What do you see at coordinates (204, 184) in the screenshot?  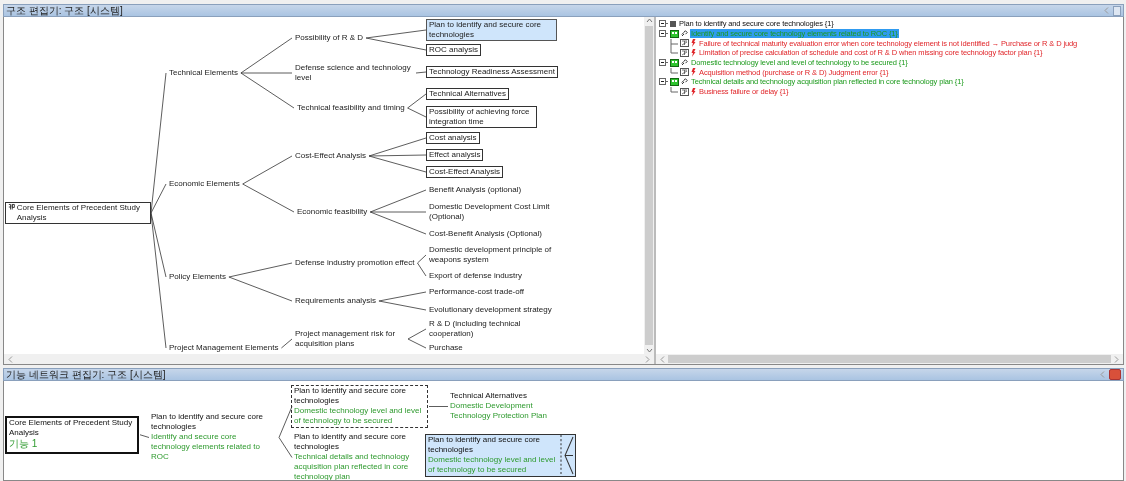 I see `mind-map-node: Economic Elements` at bounding box center [204, 184].